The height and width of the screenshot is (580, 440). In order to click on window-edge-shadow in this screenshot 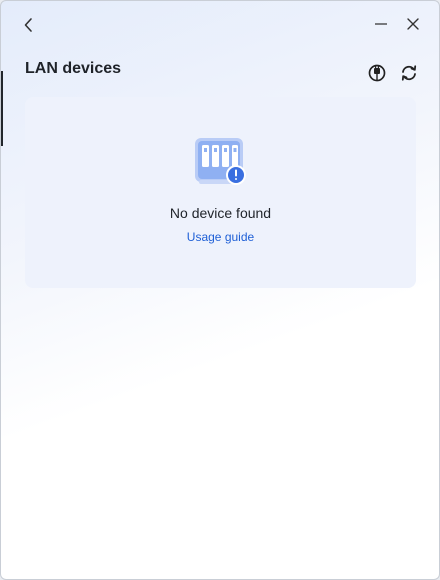, I will do `click(2, 108)`.